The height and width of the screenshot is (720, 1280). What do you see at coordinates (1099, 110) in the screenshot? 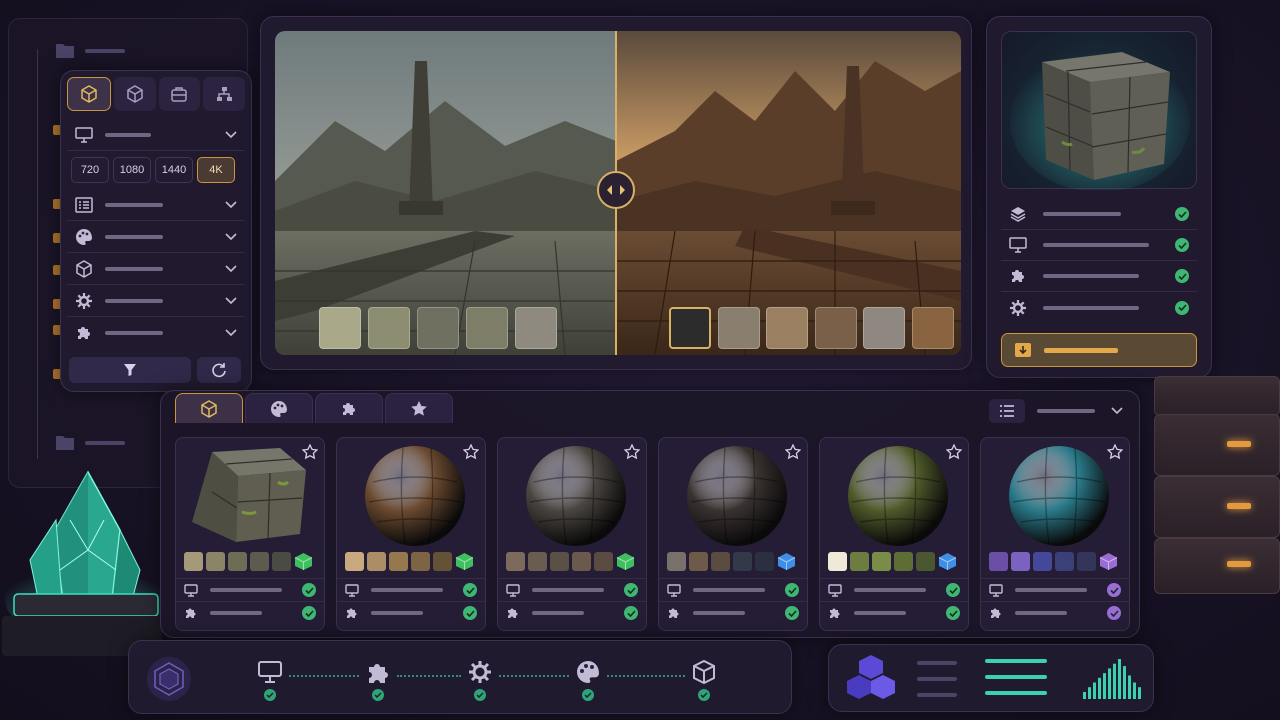
I see `cube-preview` at bounding box center [1099, 110].